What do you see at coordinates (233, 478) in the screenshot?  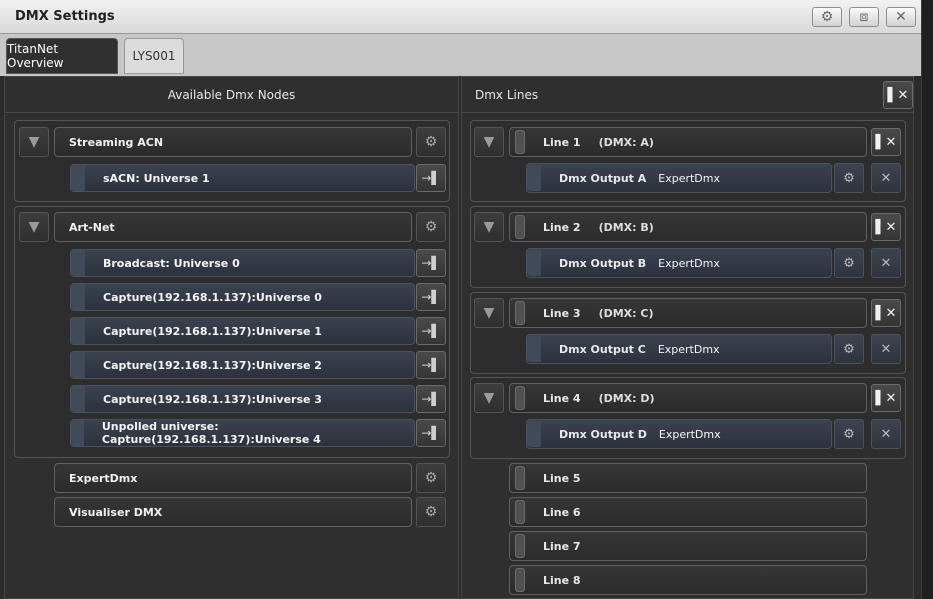 I see `node-expertdmx: ExpertDmx` at bounding box center [233, 478].